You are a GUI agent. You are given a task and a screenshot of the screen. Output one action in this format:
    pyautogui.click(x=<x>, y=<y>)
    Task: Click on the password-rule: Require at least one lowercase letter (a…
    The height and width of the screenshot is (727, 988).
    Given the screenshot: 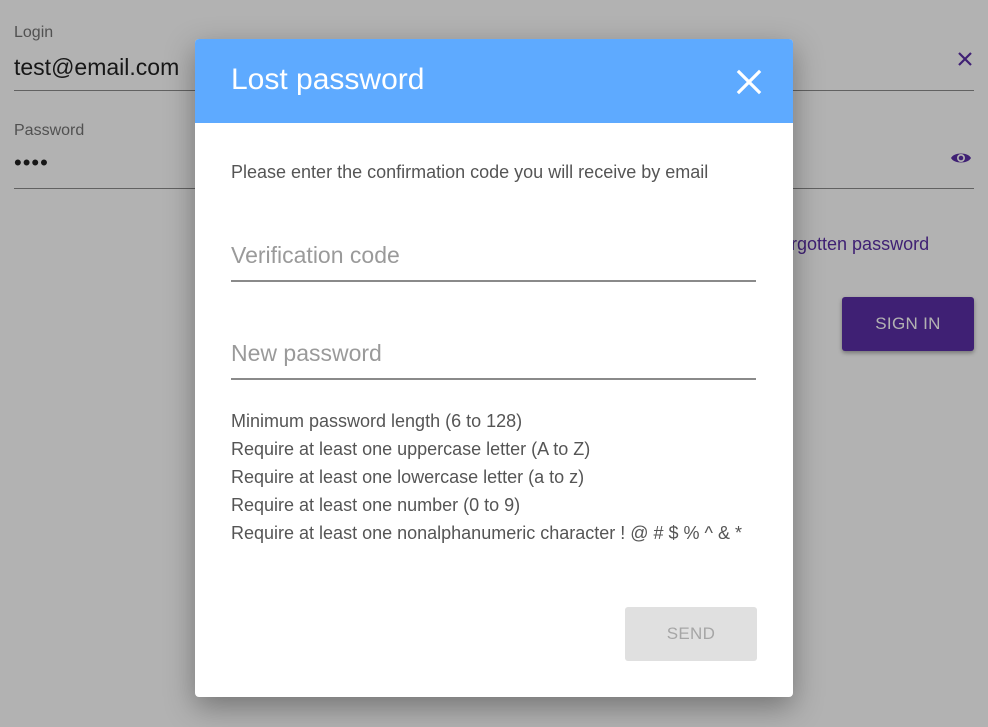 What is the action you would take?
    pyautogui.click(x=408, y=477)
    